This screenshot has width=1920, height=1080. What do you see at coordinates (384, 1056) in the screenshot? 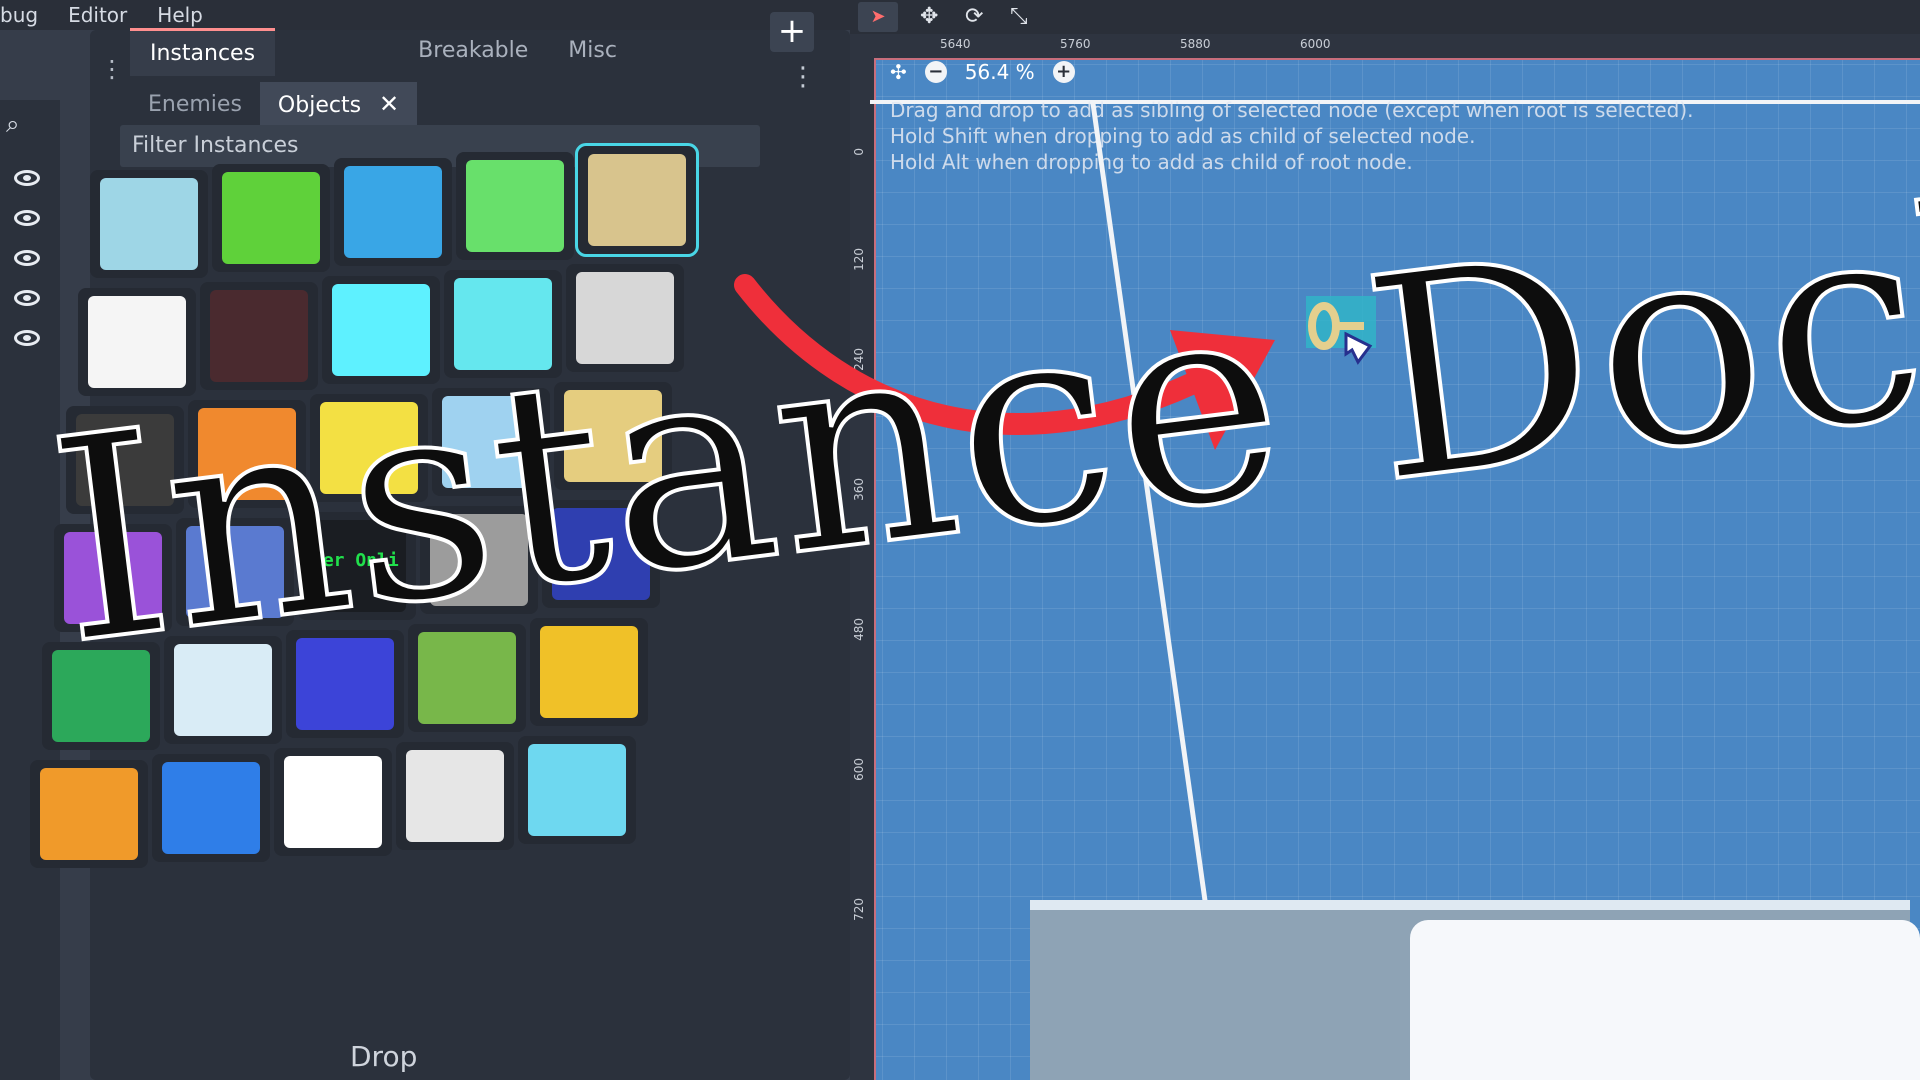
I see `drop-label: Drop` at bounding box center [384, 1056].